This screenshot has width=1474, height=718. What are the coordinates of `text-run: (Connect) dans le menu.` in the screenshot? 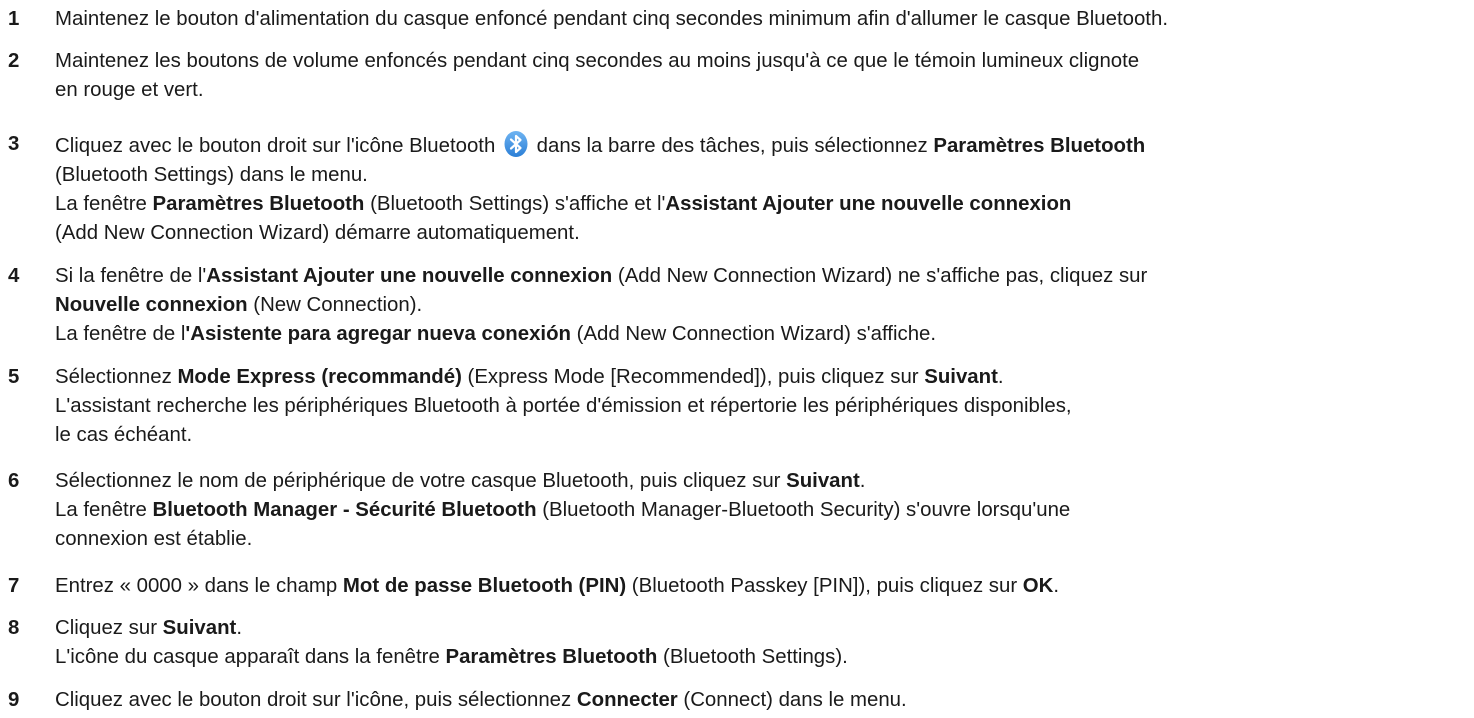 It's located at (792, 700).